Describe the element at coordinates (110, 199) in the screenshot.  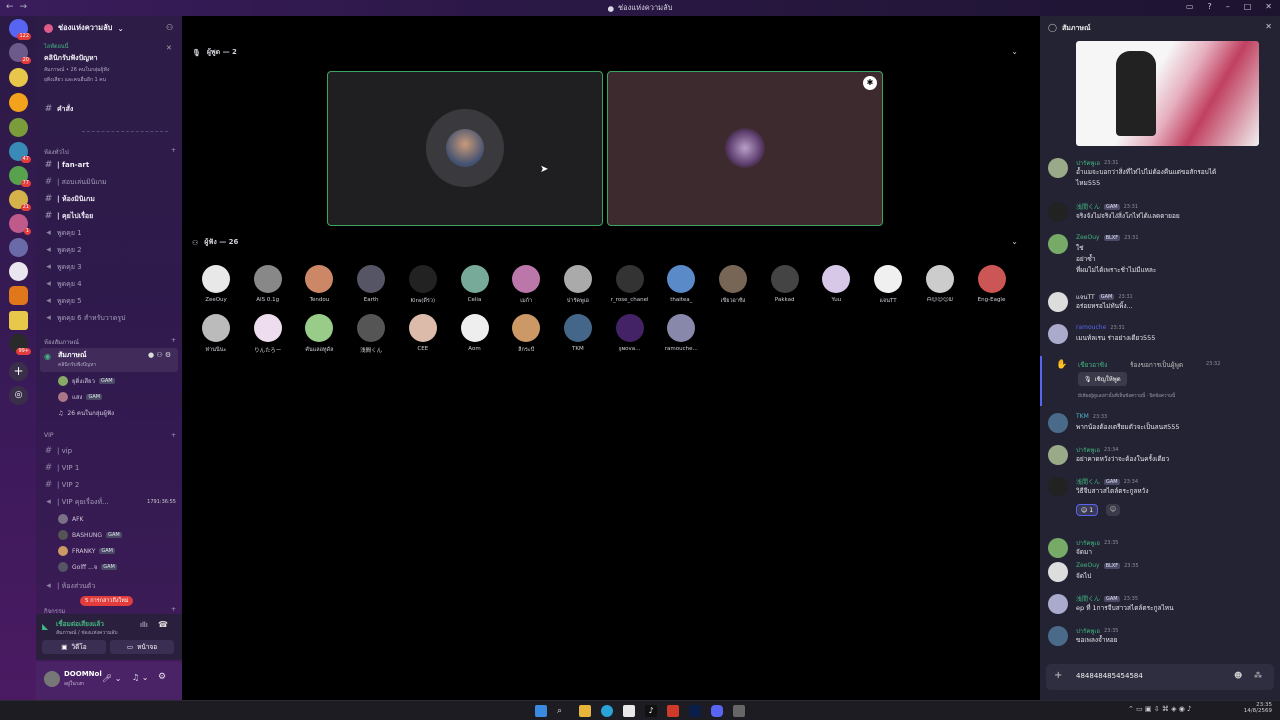
I see `channel-minigame: # | ห้องมินิเกม` at that location.